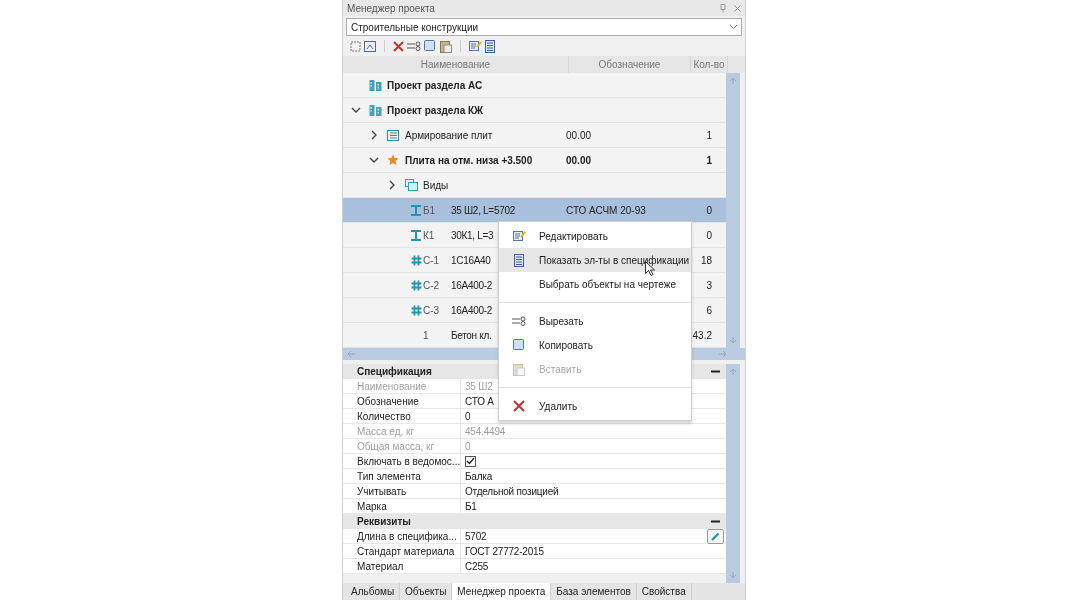  Describe the element at coordinates (479, 401) in the screenshot. I see `property-value: СТО А` at that location.